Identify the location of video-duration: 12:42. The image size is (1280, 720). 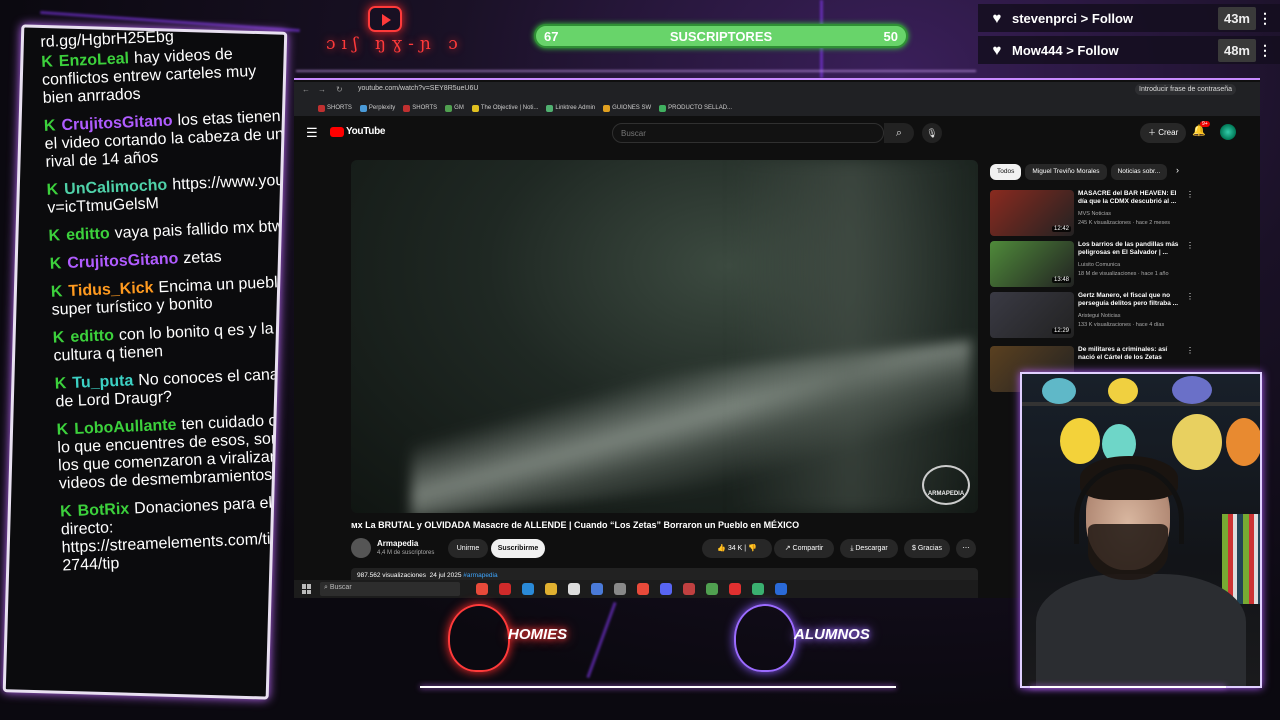
(1062, 229).